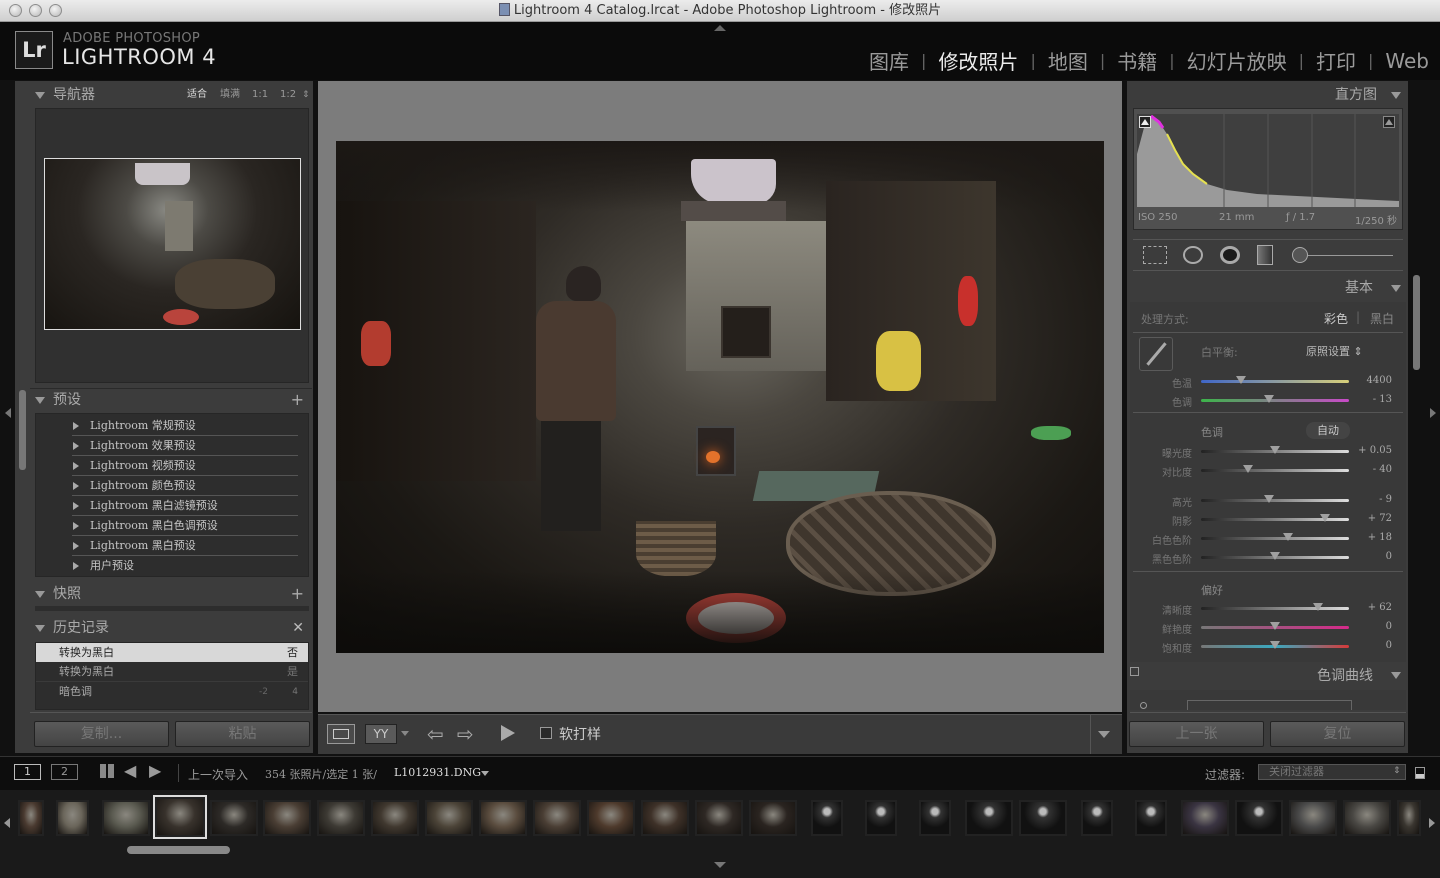 The height and width of the screenshot is (878, 1440). Describe the element at coordinates (720, 865) in the screenshot. I see `bottom-panel-toggle-icon` at that location.